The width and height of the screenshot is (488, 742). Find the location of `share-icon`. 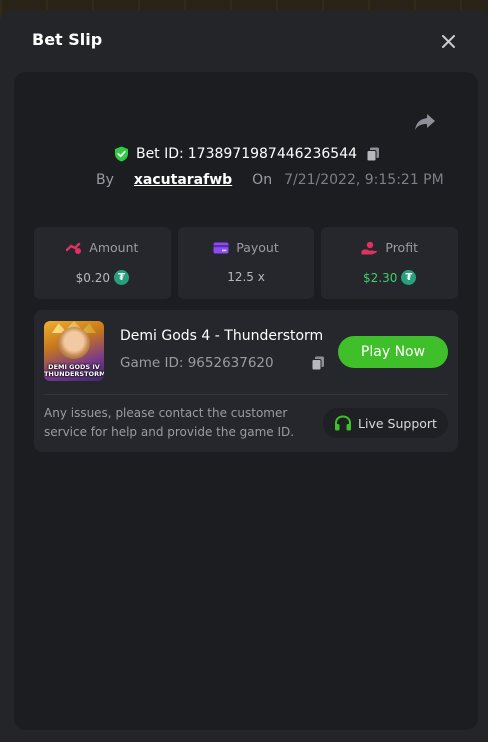

share-icon is located at coordinates (425, 122).